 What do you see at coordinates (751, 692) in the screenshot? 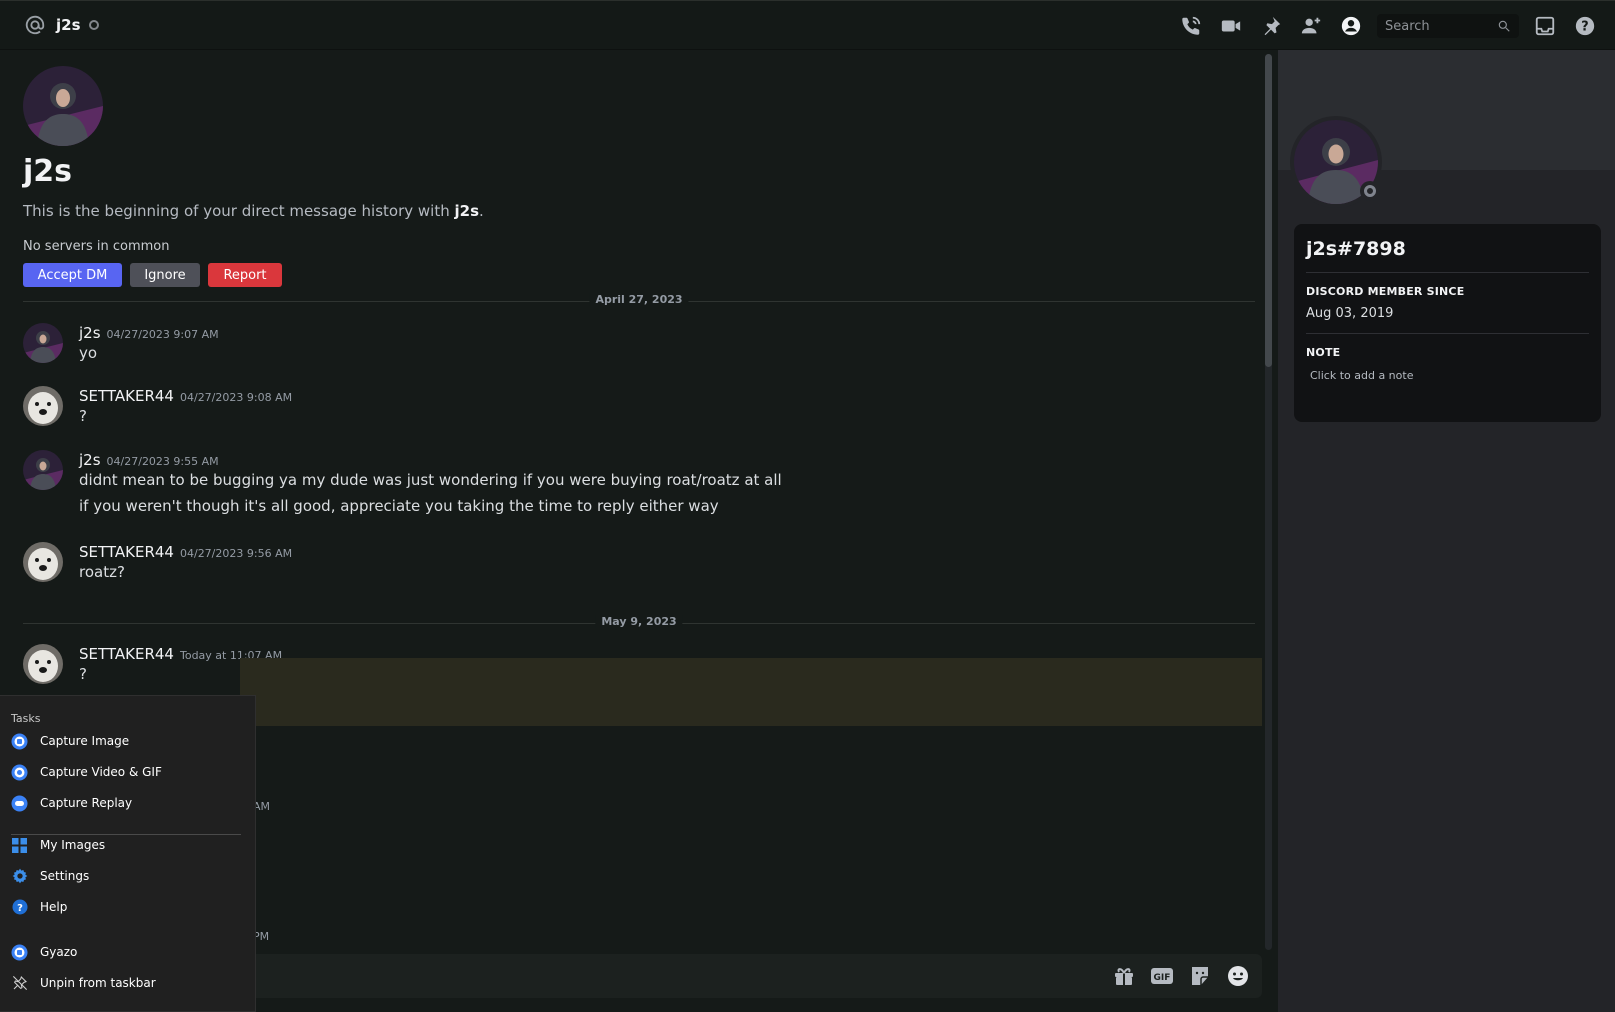
I see `highlighted-message` at bounding box center [751, 692].